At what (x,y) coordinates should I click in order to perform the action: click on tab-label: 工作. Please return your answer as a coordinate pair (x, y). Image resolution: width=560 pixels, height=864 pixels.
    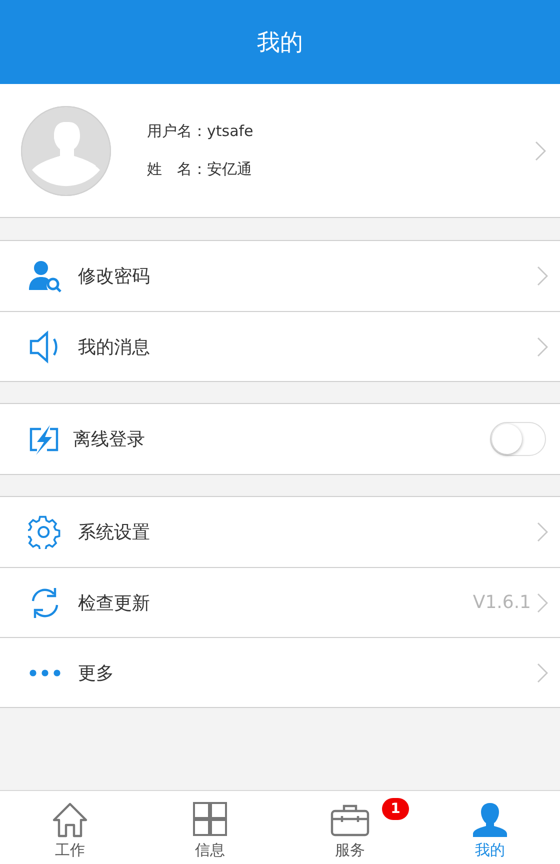
    Looking at the image, I should click on (70, 850).